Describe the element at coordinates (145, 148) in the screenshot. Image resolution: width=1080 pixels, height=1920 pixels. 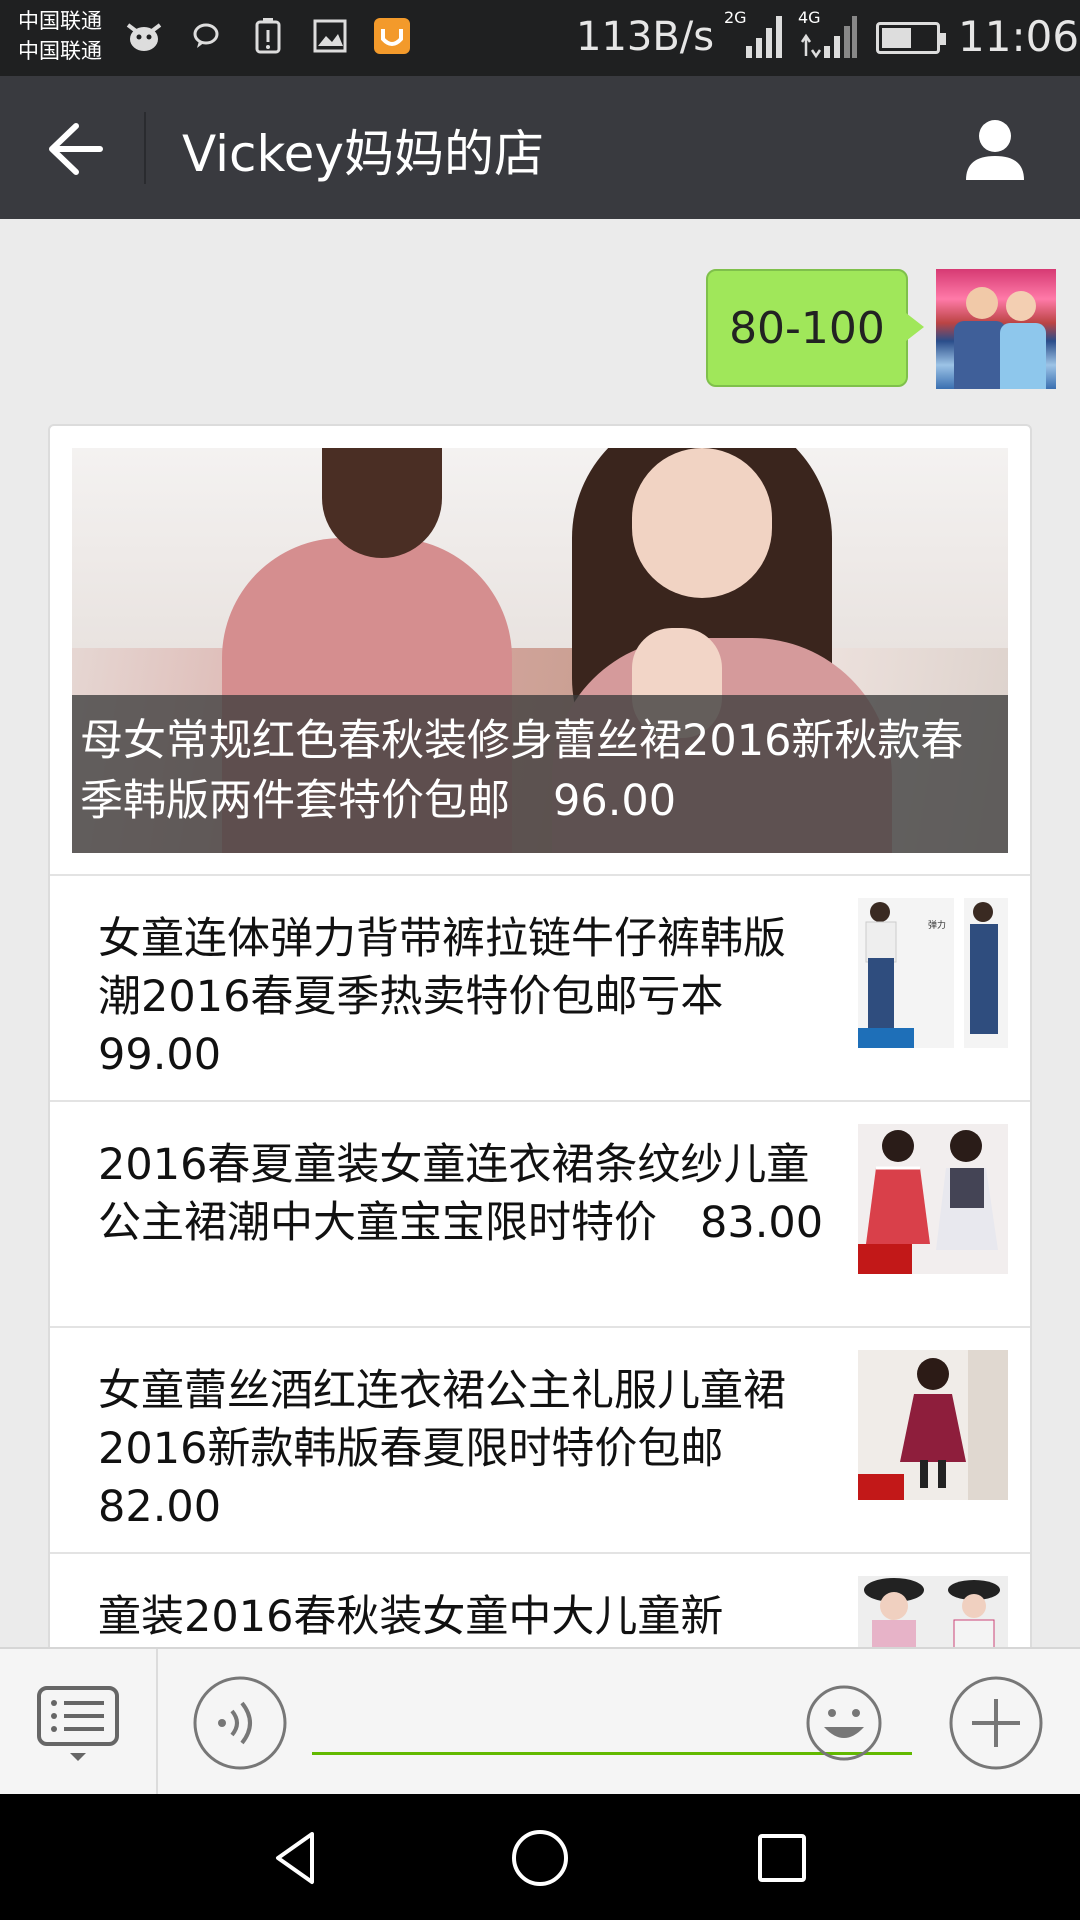
I see `title-divider` at that location.